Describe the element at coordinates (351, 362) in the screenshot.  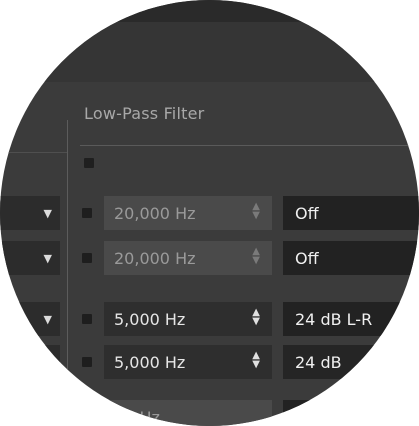
I see `slope-select: 24 dB` at that location.